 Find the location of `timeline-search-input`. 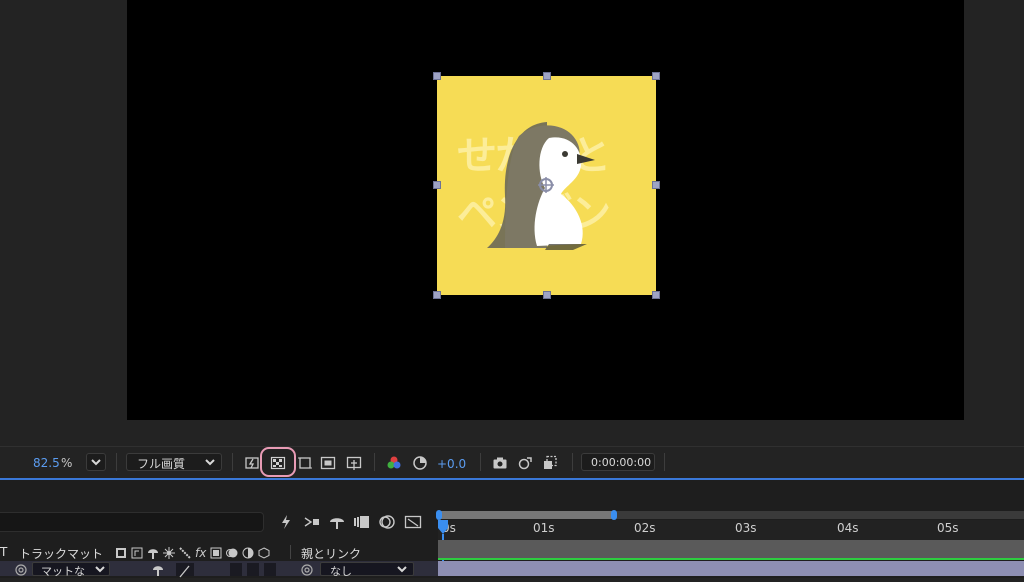

timeline-search-input is located at coordinates (132, 522).